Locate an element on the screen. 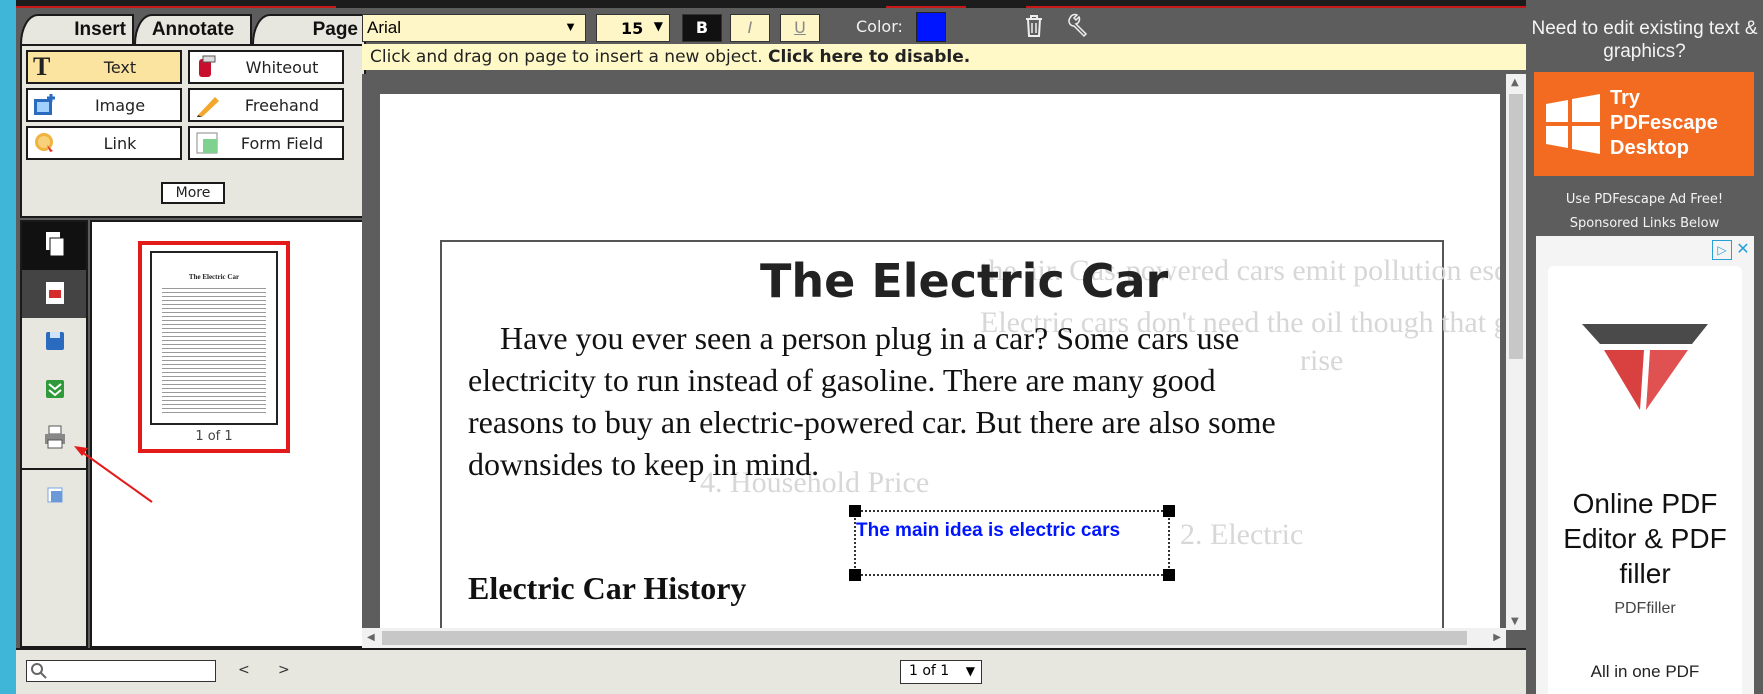 The image size is (1763, 694). image-tool-button: Image is located at coordinates (104, 105).